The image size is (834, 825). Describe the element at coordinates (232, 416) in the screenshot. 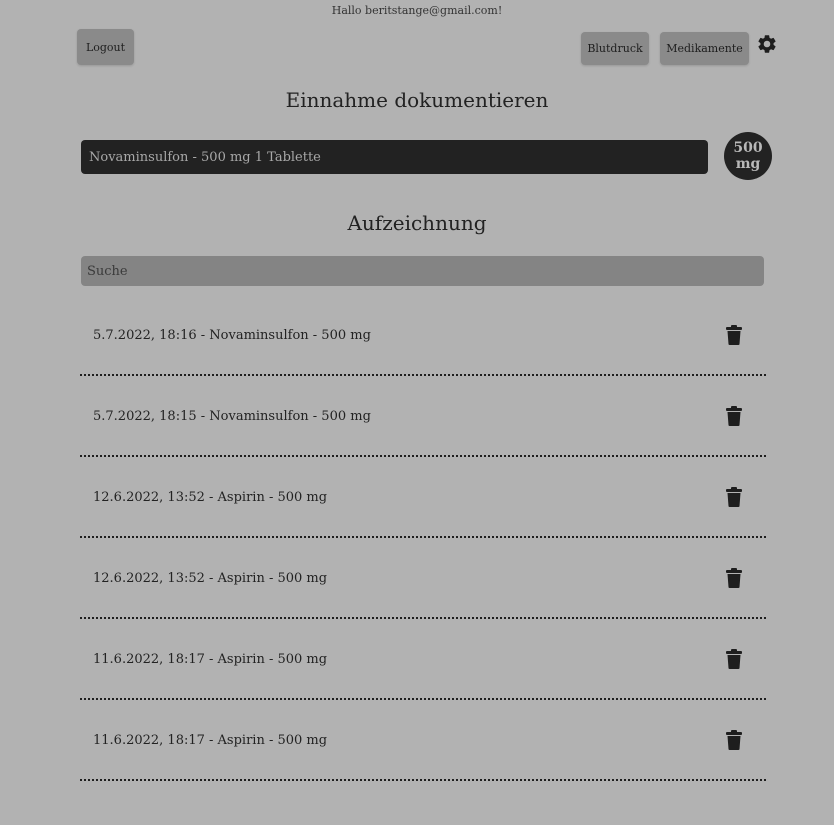

I see `record-label: 5.7.2022, 18:15 - Novaminsulfon - 500 mg` at that location.